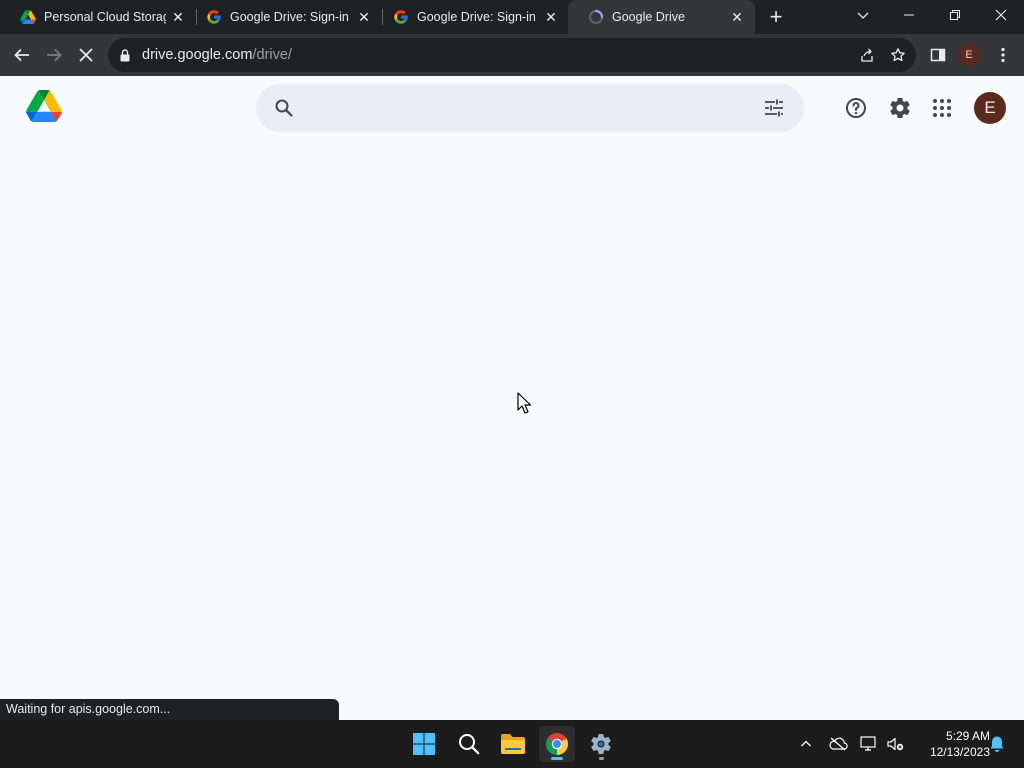 The image size is (1024, 768). I want to click on tab-google-drive-sign-in-1: Google Drive: Sign-in ✕, so click(284, 17).